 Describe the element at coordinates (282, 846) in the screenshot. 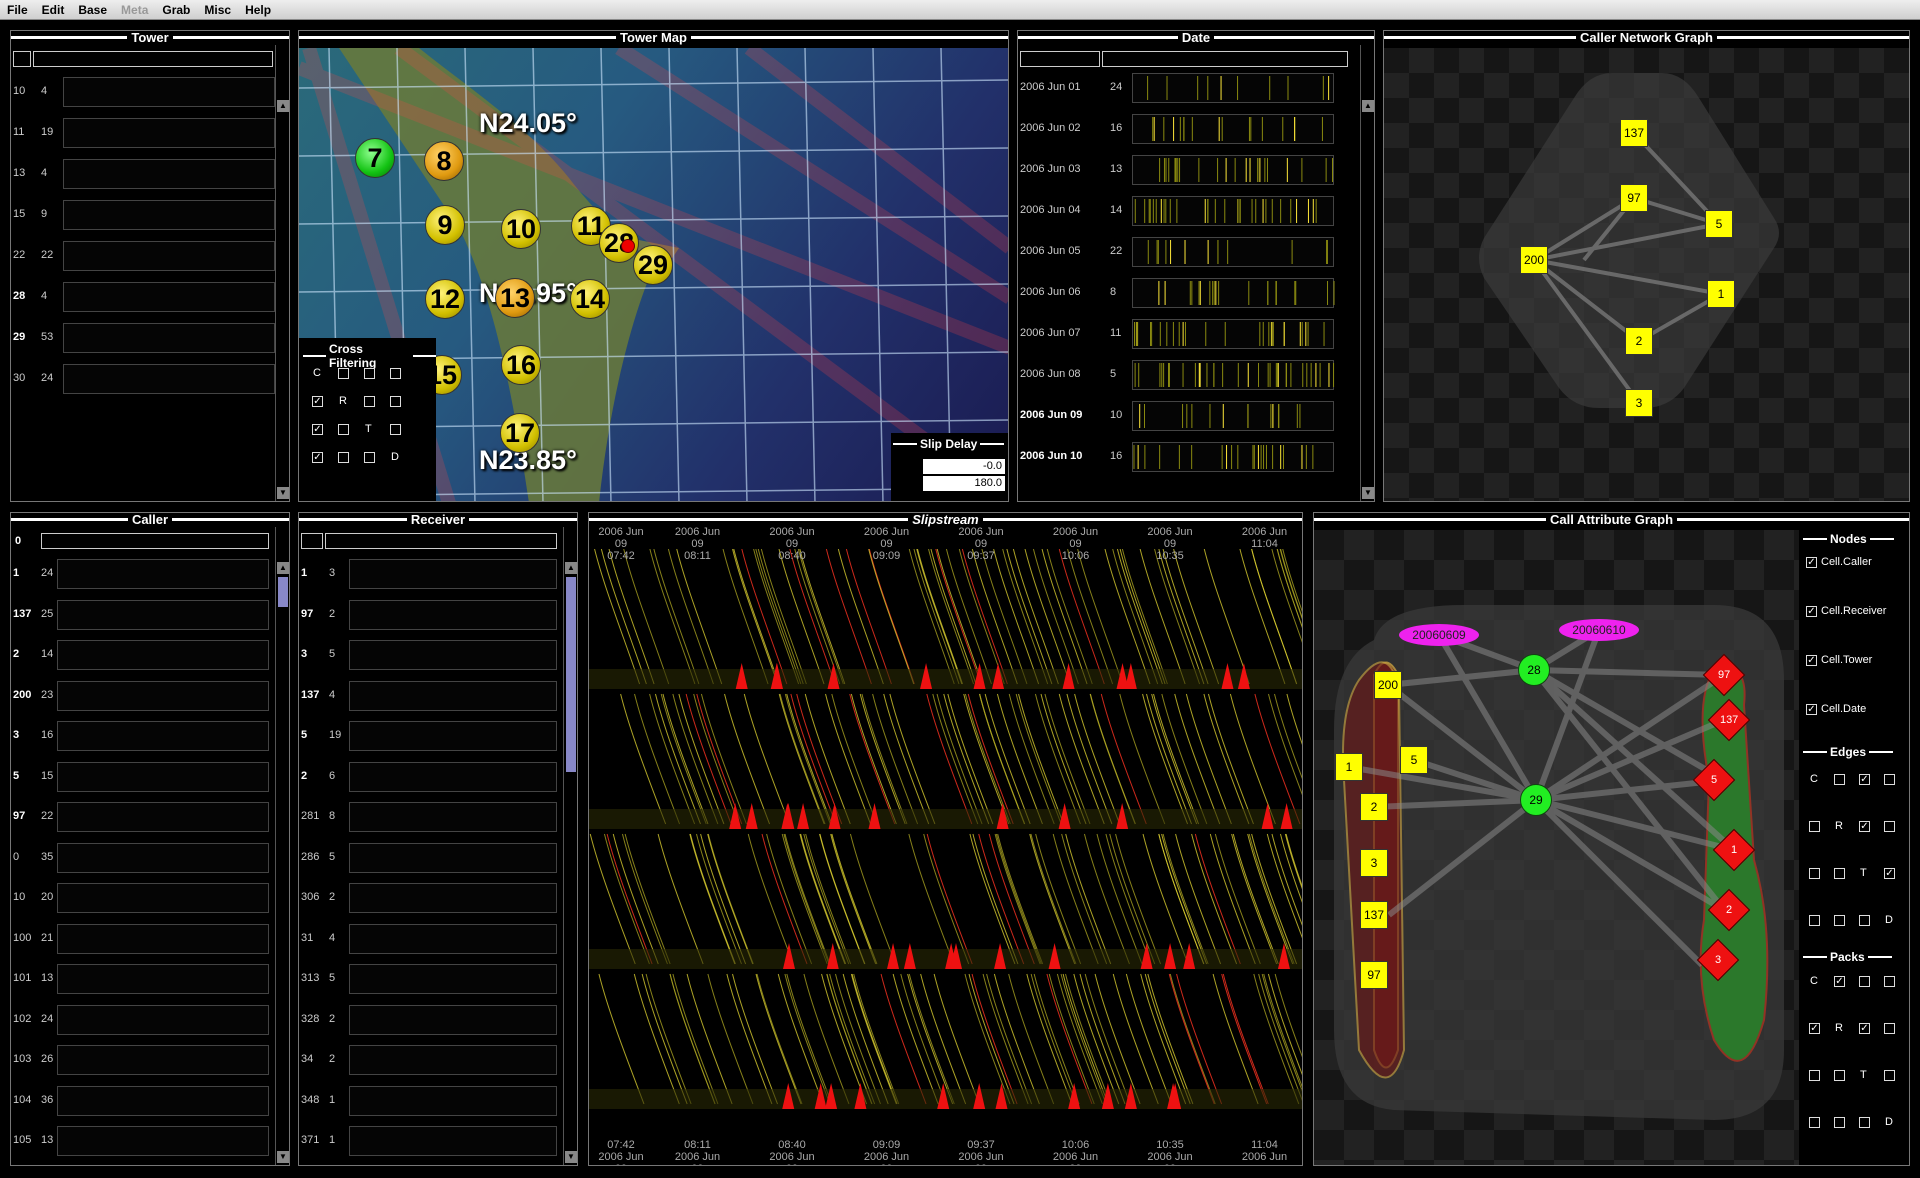

I see `caller-scrollbar: ▲ ▼` at that location.